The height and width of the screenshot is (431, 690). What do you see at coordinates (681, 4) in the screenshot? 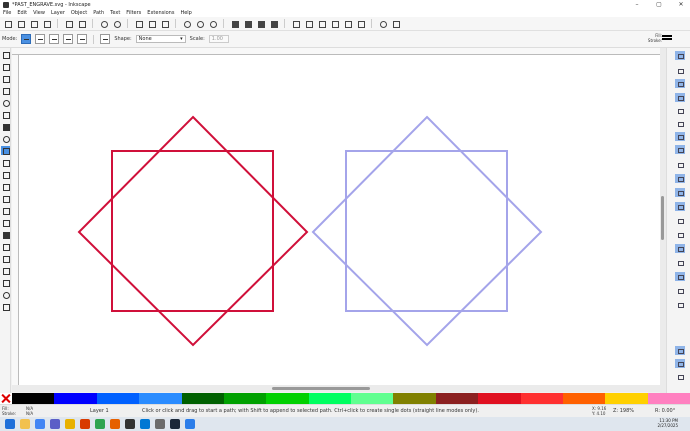
I see `close-button: ✕` at bounding box center [681, 4].